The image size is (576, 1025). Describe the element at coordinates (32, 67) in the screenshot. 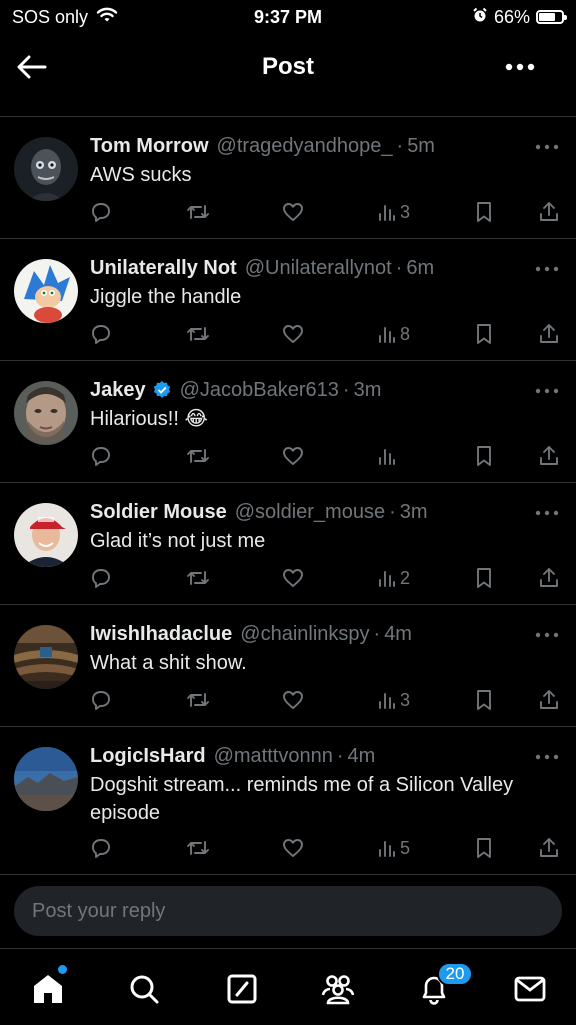

I see `back-button` at that location.